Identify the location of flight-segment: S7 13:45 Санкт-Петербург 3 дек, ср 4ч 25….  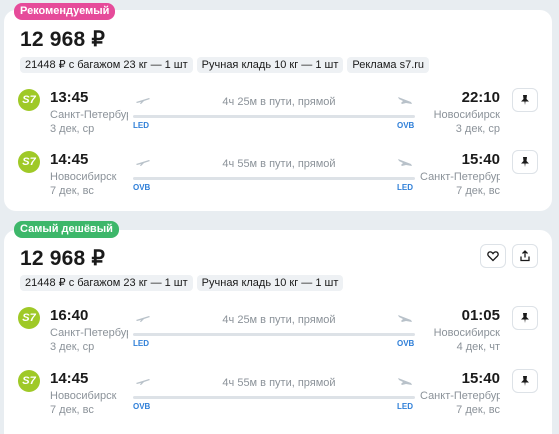
(278, 113).